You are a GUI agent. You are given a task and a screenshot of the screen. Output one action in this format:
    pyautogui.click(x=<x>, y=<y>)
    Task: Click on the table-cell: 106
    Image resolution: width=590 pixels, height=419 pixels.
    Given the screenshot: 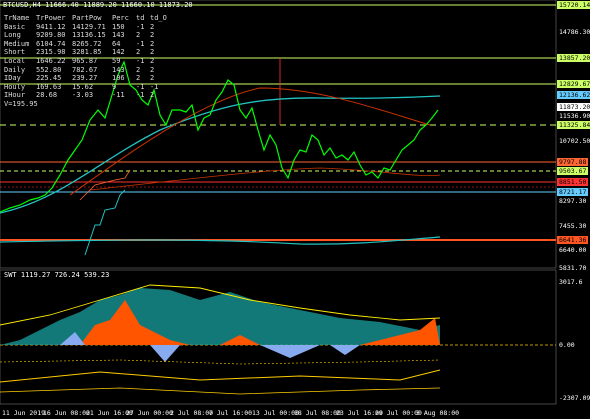 What is the action you would take?
    pyautogui.click(x=118, y=78)
    